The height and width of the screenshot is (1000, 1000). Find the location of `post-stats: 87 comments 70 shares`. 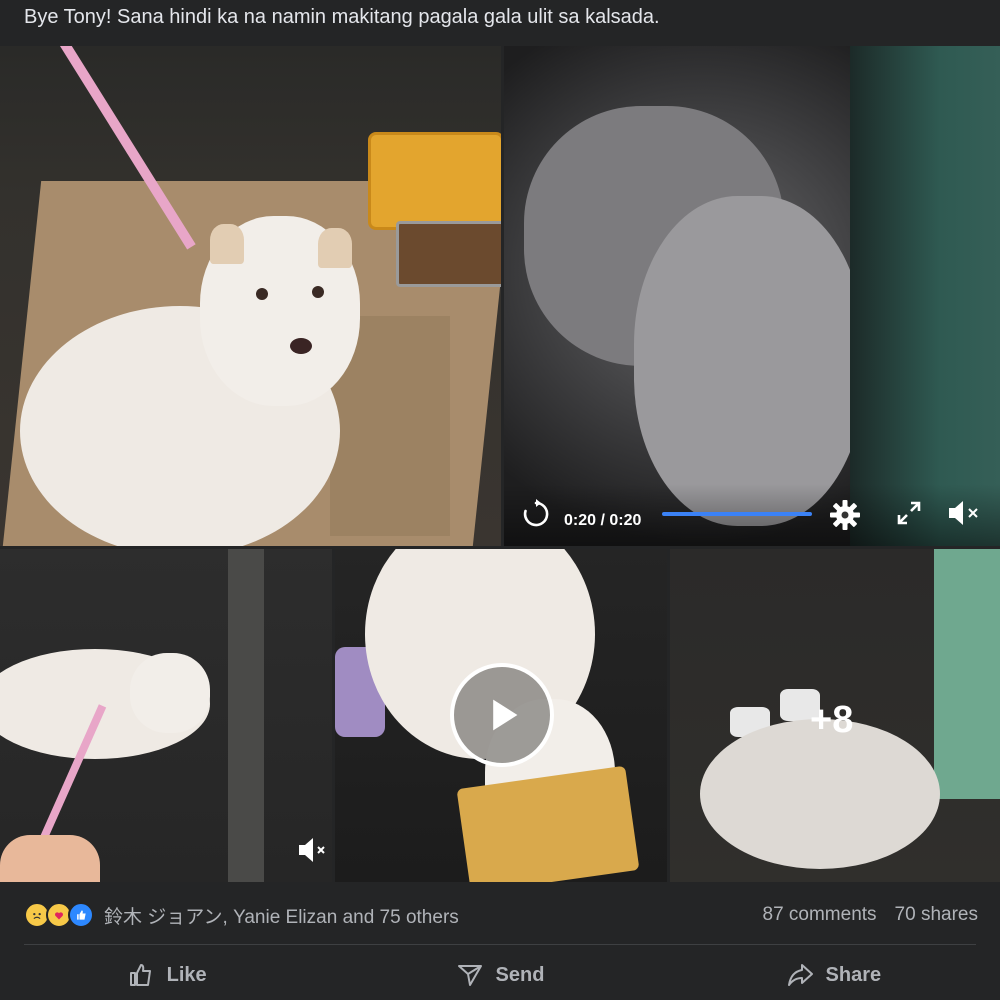

post-stats: 87 comments 70 shares is located at coordinates (871, 915).